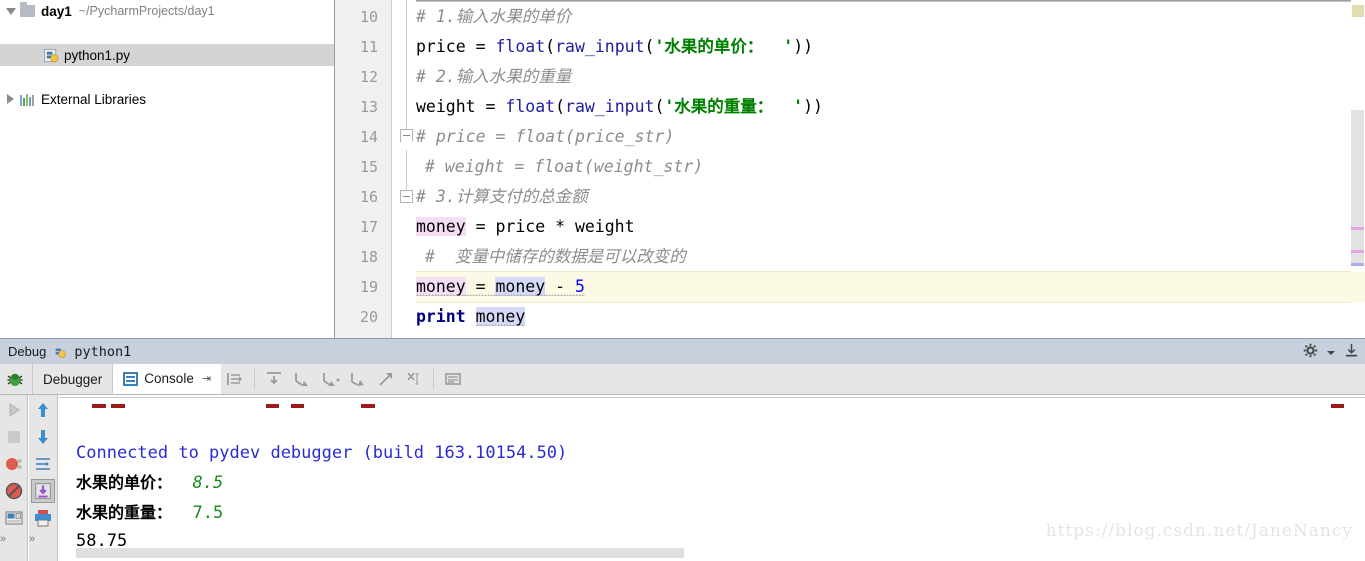  I want to click on code-token: (, so click(560, 106).